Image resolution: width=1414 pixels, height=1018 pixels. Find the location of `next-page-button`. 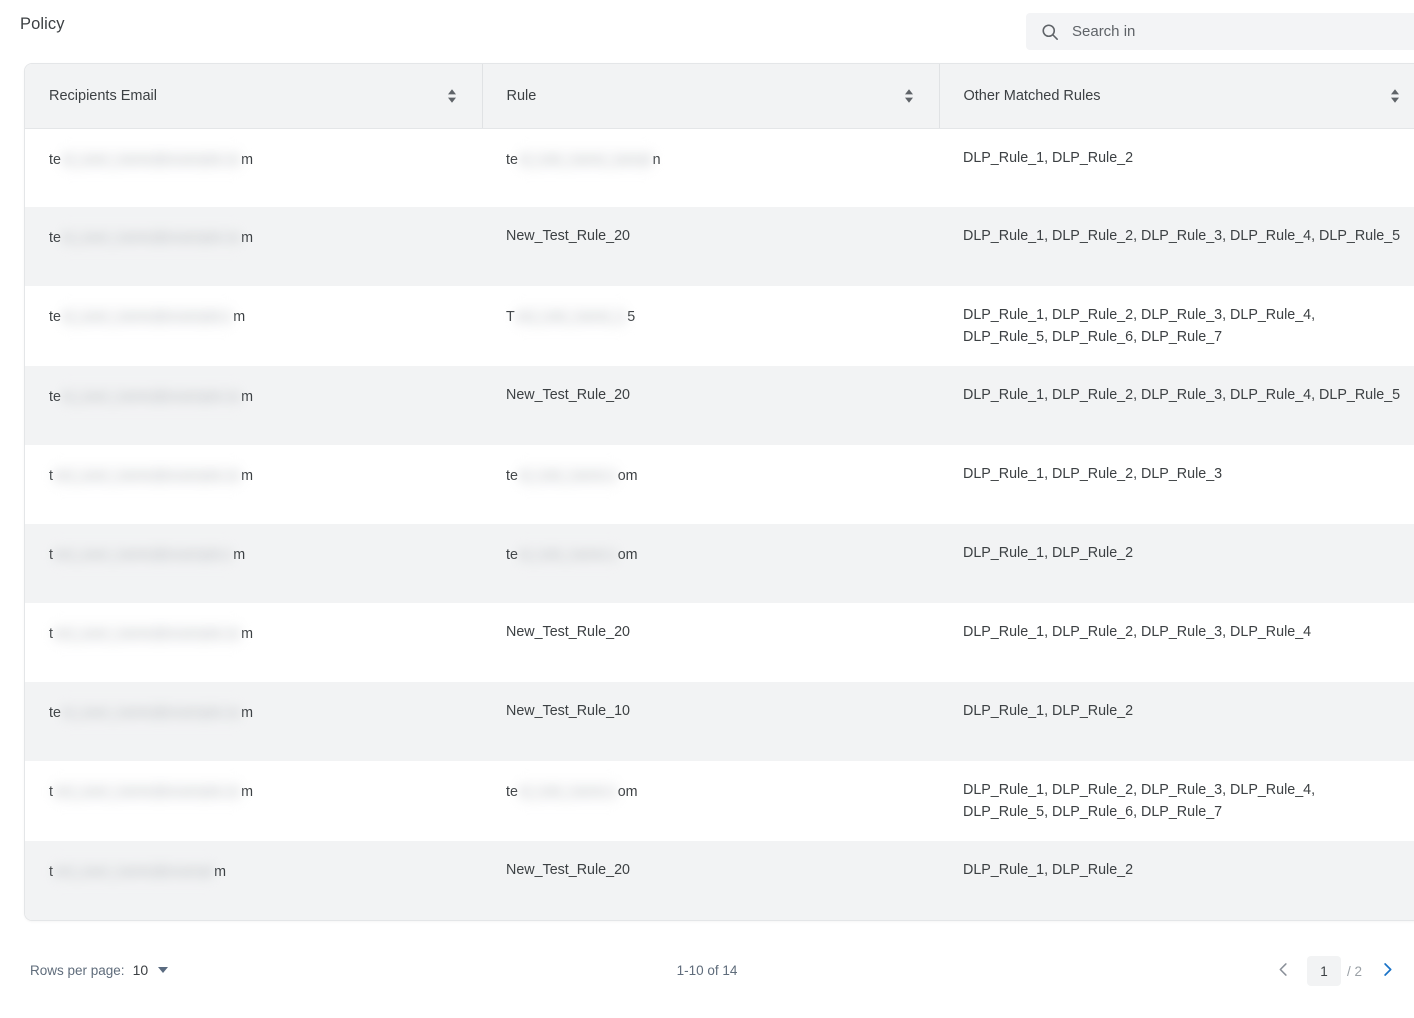

next-page-button is located at coordinates (1387, 971).